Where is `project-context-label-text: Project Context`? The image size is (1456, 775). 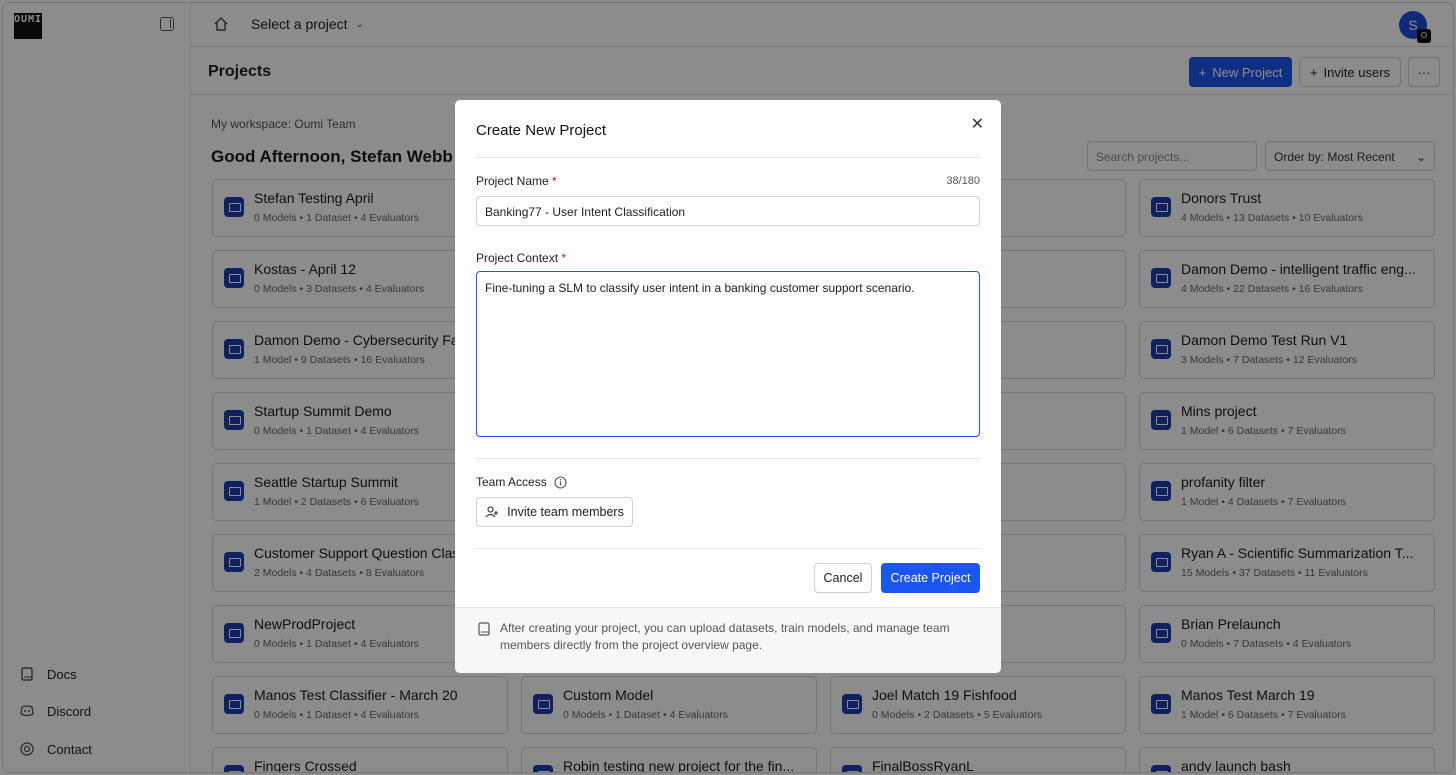
project-context-label-text: Project Context is located at coordinates (517, 258).